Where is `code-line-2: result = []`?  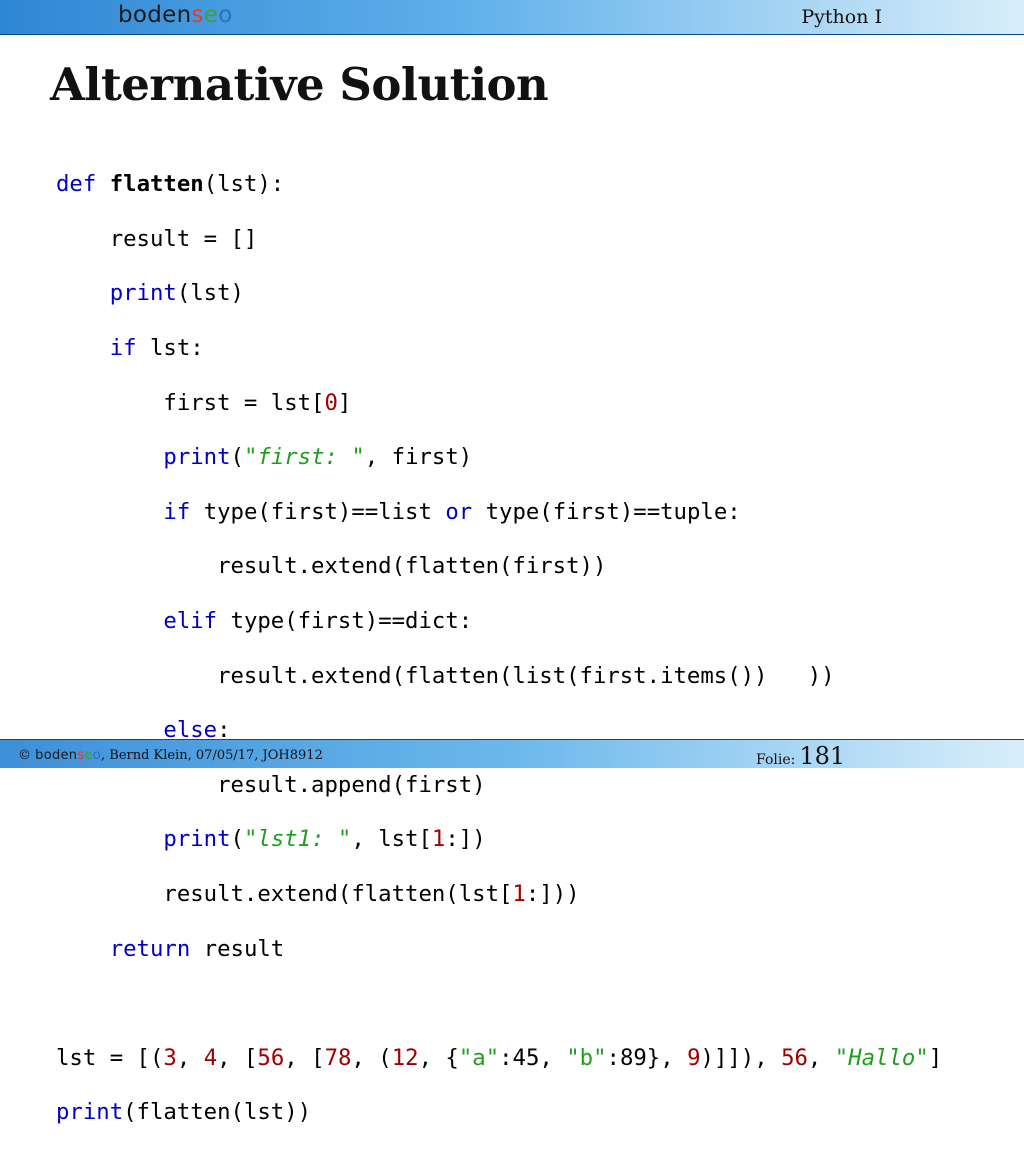
code-line-2: result = [] is located at coordinates (157, 238).